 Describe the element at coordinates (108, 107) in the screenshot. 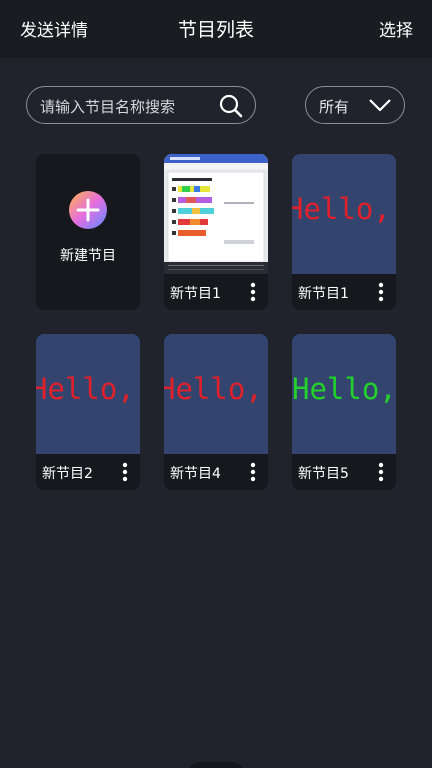

I see `search-placeholder: 请输入节目名称搜索` at that location.